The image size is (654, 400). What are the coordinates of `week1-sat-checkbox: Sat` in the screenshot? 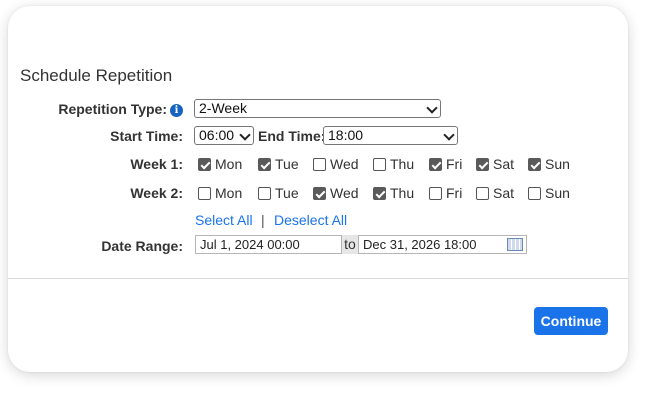 It's located at (495, 164).